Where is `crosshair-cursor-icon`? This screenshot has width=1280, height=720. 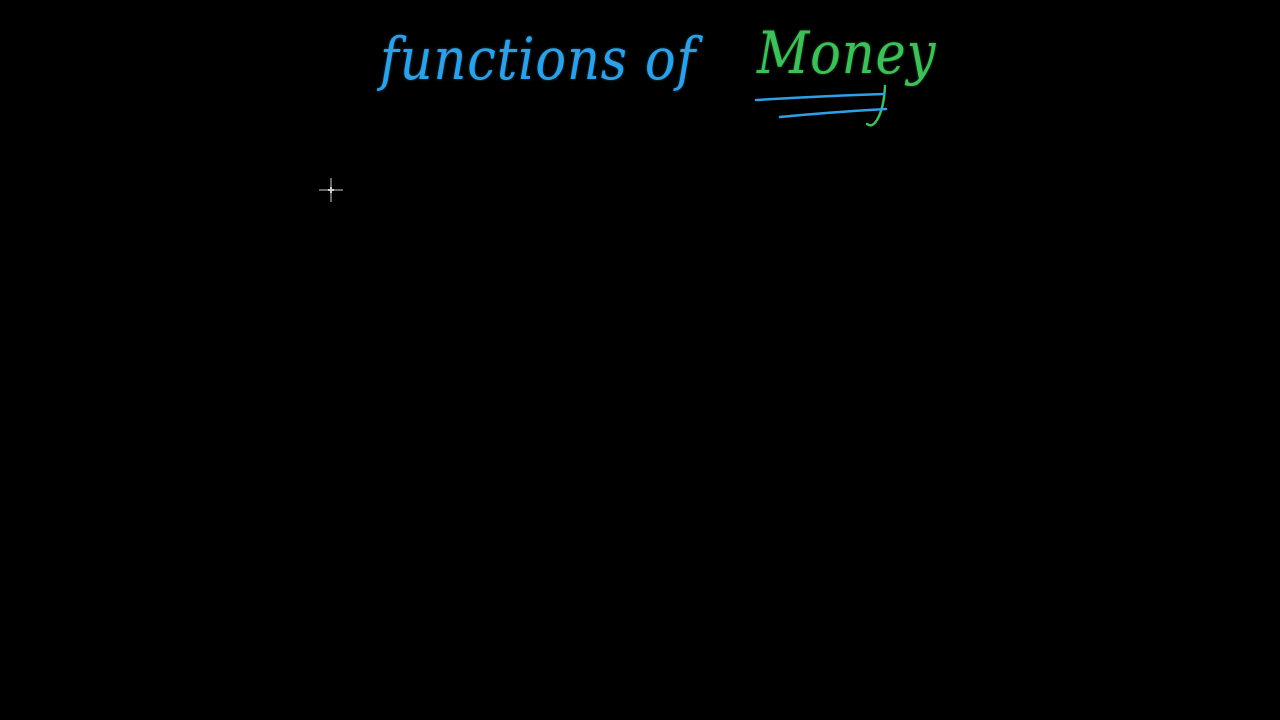 crosshair-cursor-icon is located at coordinates (331, 190).